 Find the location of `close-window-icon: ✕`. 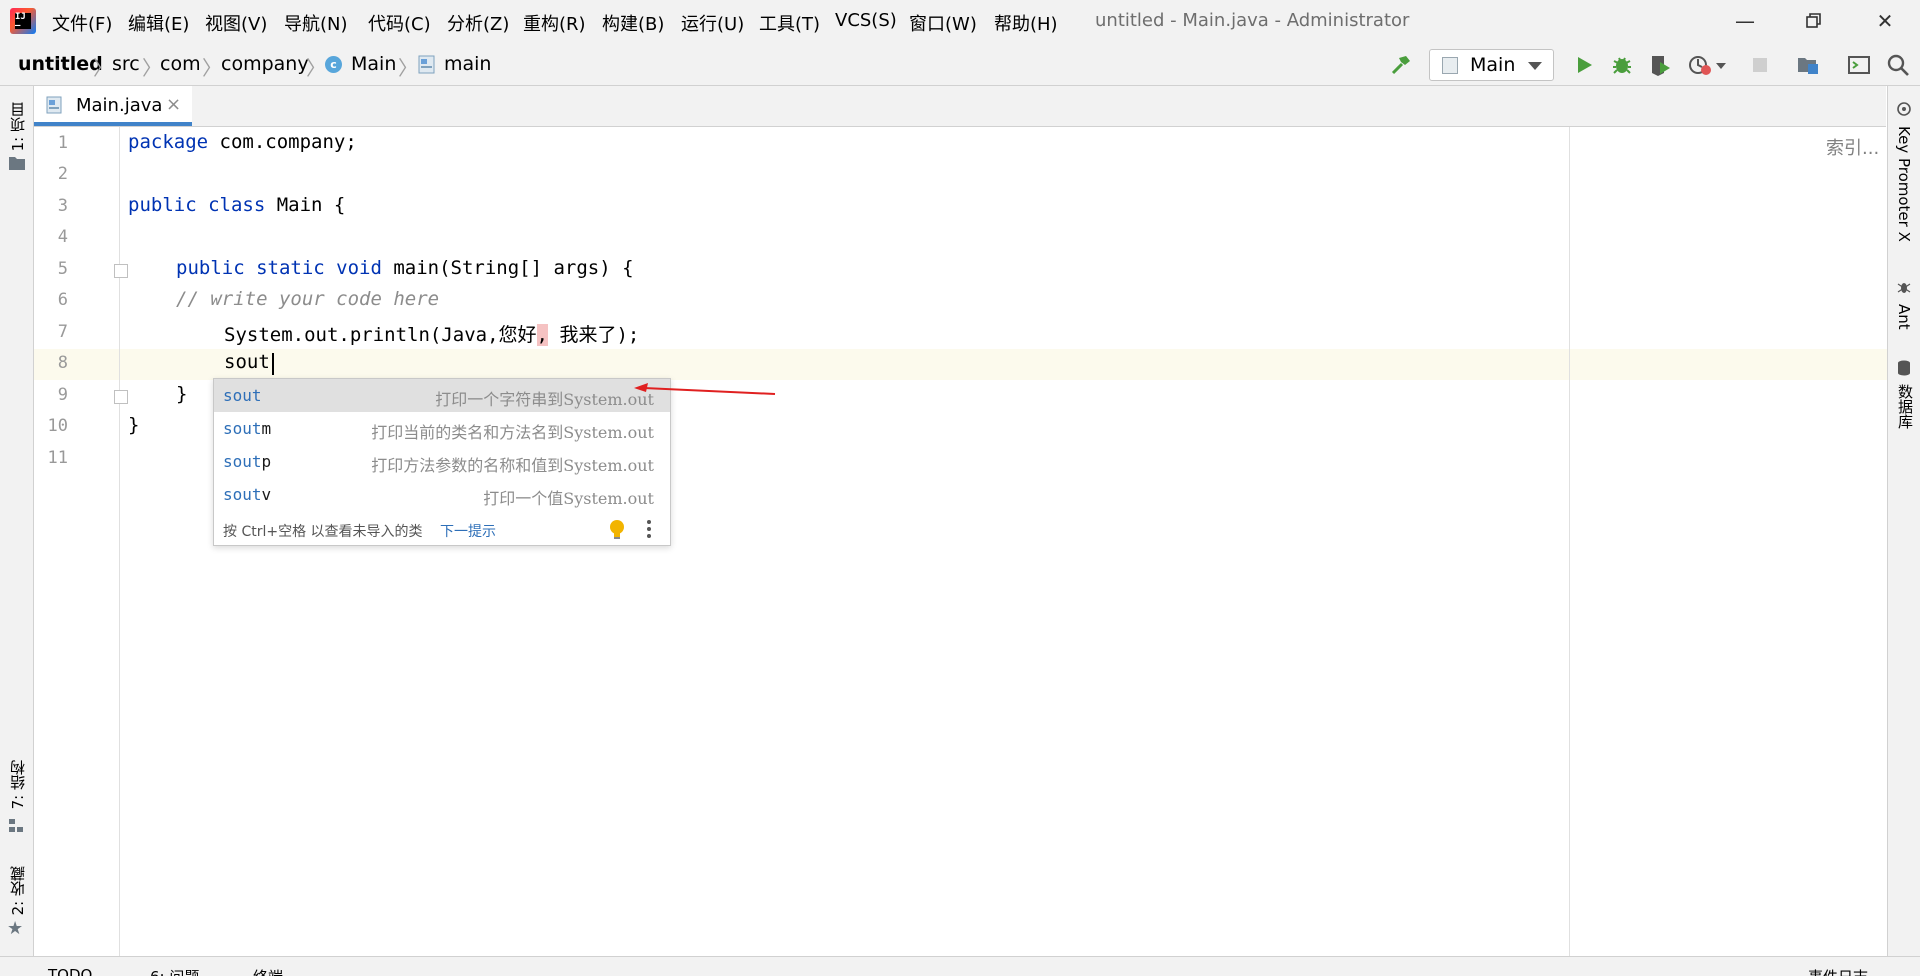

close-window-icon: ✕ is located at coordinates (1885, 21).